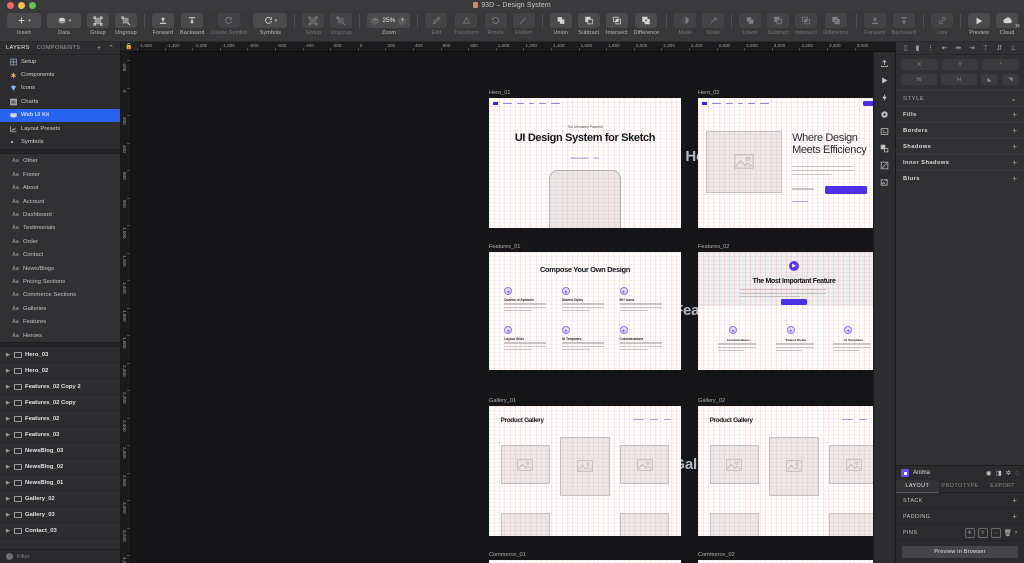  I want to click on anima-tab-layout: LAYOUT, so click(917, 486).